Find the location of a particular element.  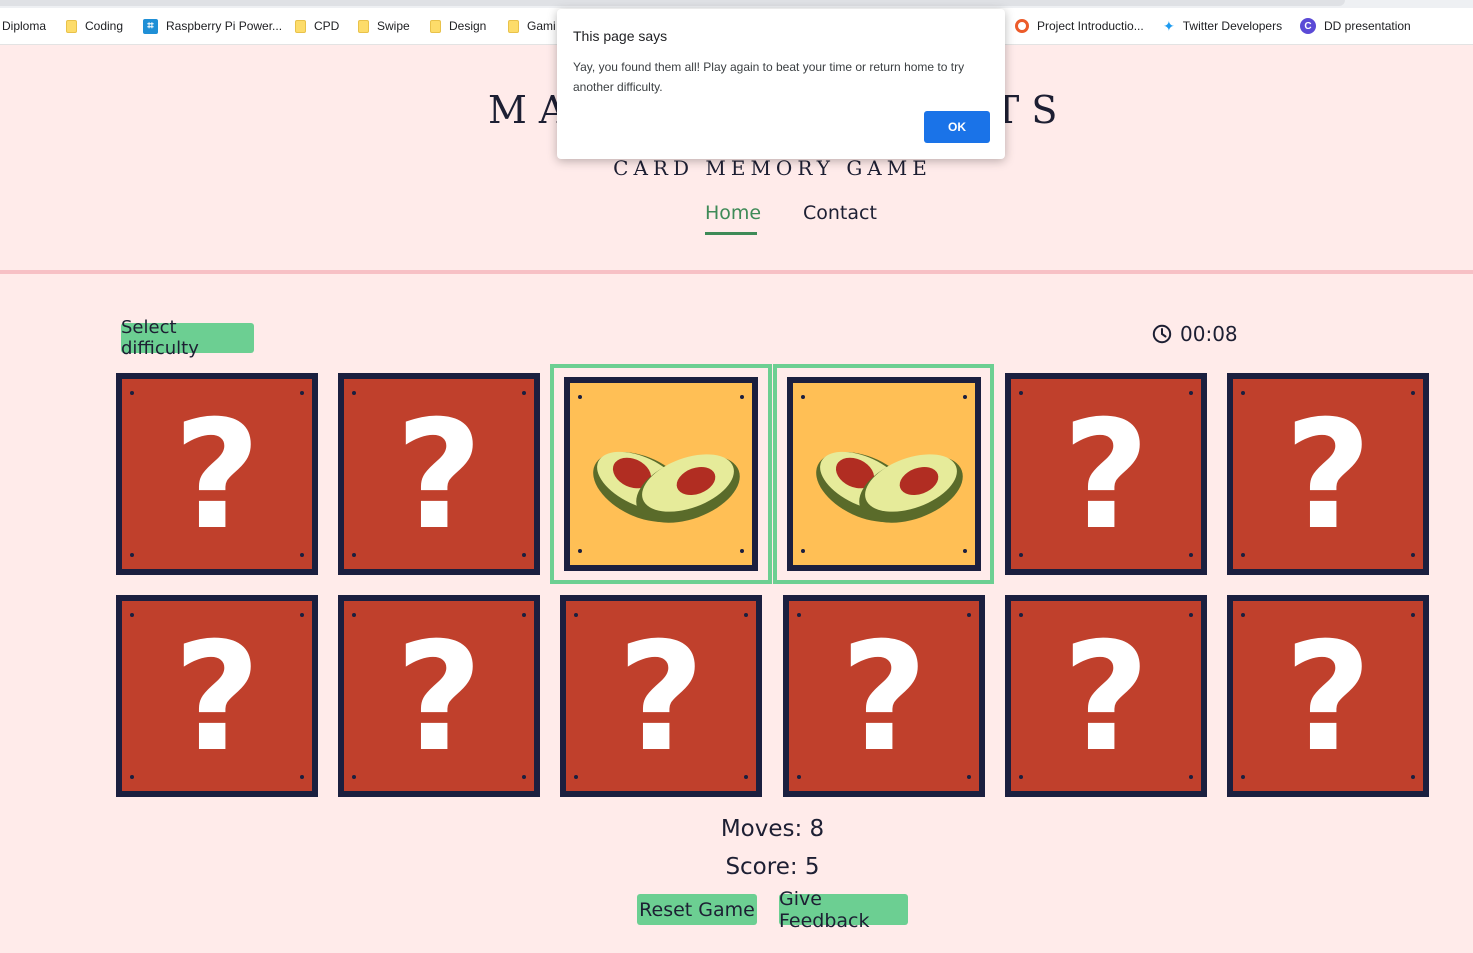

bookmark-label: Diploma is located at coordinates (24, 26).